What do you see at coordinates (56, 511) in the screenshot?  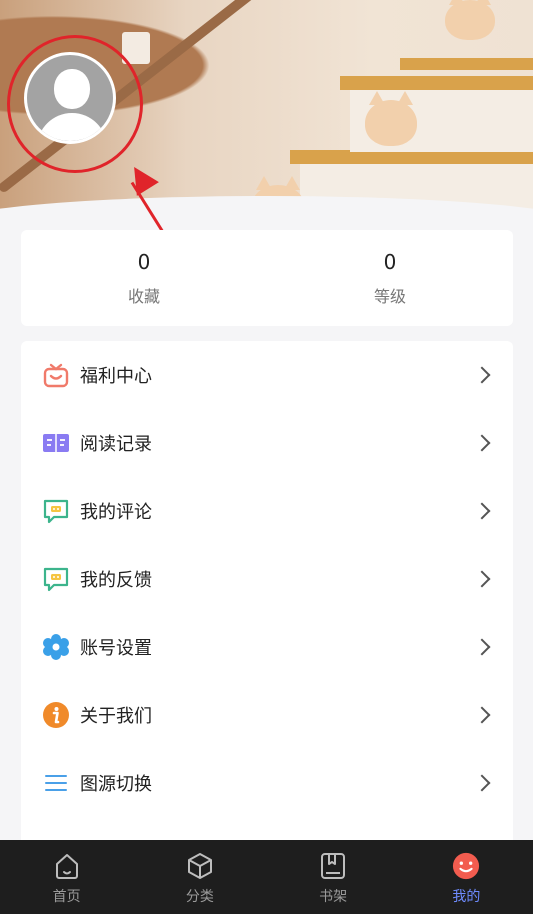 I see `comment-icon` at bounding box center [56, 511].